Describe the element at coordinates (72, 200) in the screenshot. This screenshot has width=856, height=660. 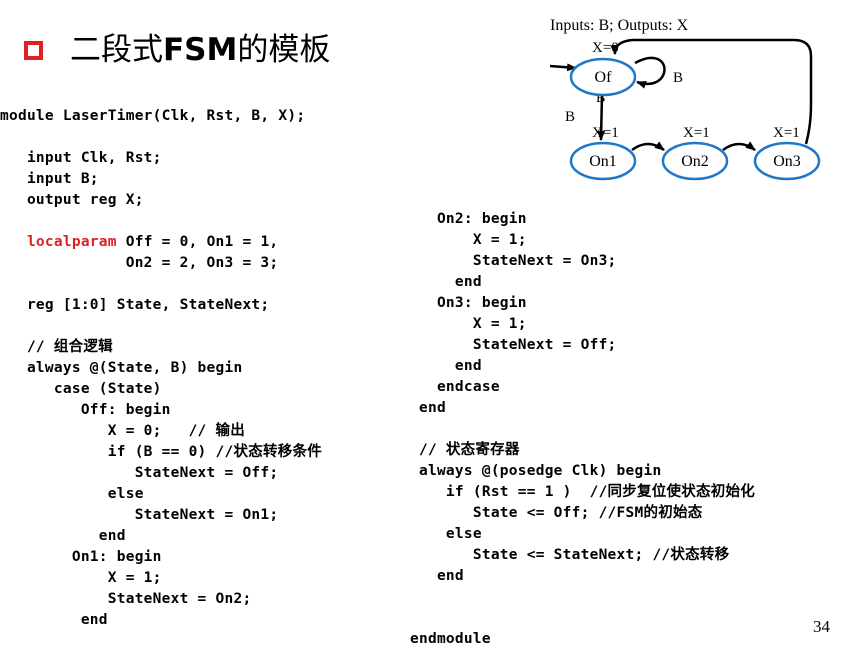
I see `left-line: output reg X;` at that location.